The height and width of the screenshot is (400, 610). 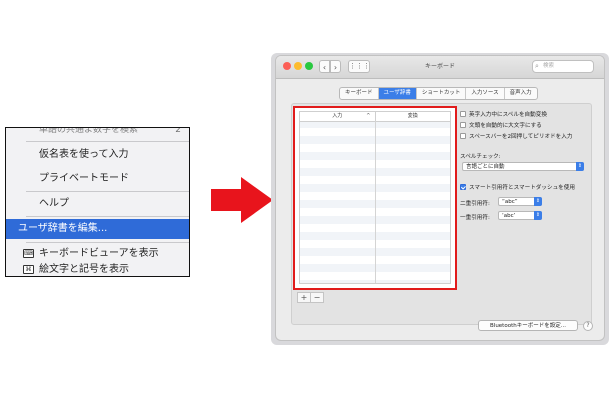 I want to click on double-space-period-checkbox: スペースバーを2回押してピリオドを入力, so click(x=516, y=137).